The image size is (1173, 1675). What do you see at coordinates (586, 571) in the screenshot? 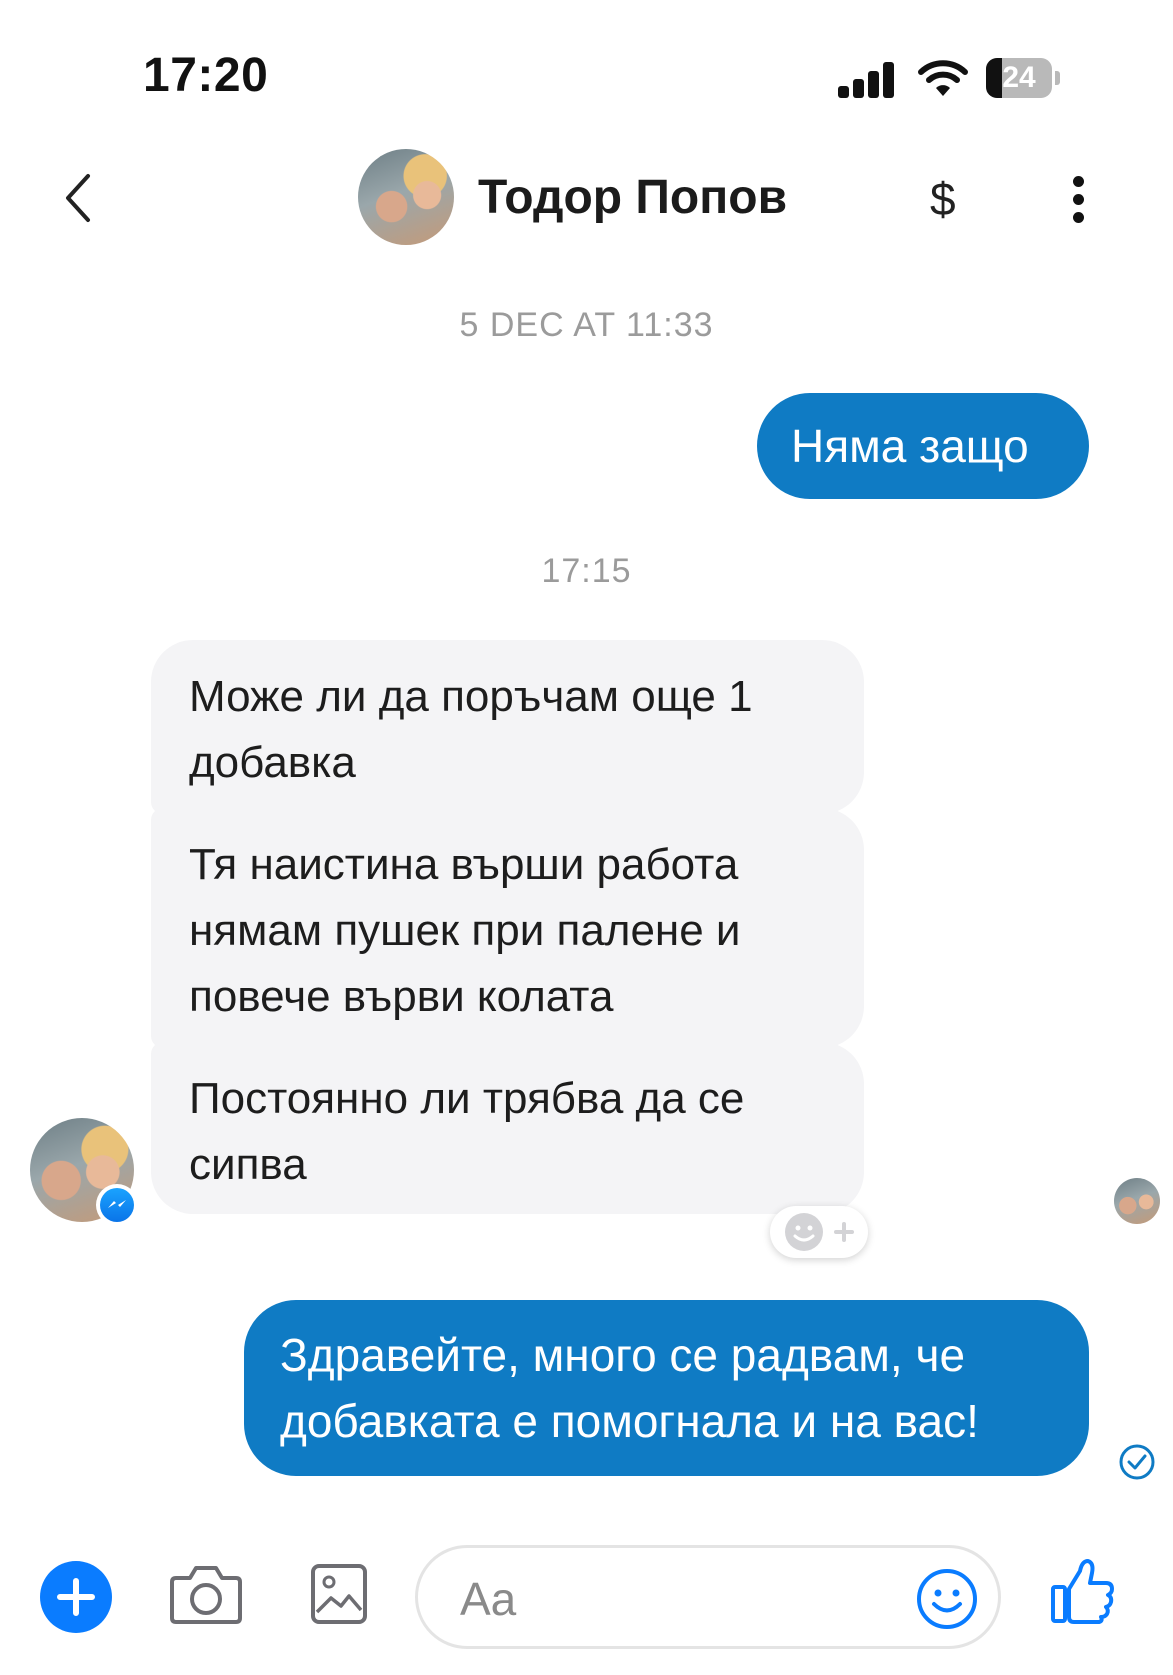
I see `message-timestamp: 17:15` at bounding box center [586, 571].